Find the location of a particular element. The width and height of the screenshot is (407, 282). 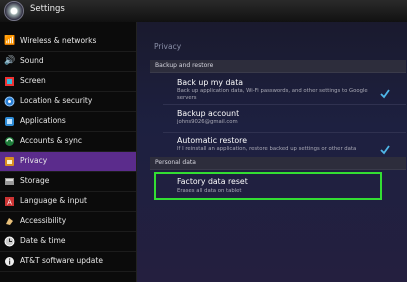

automatic-restore-checkbox is located at coordinates (385, 147).